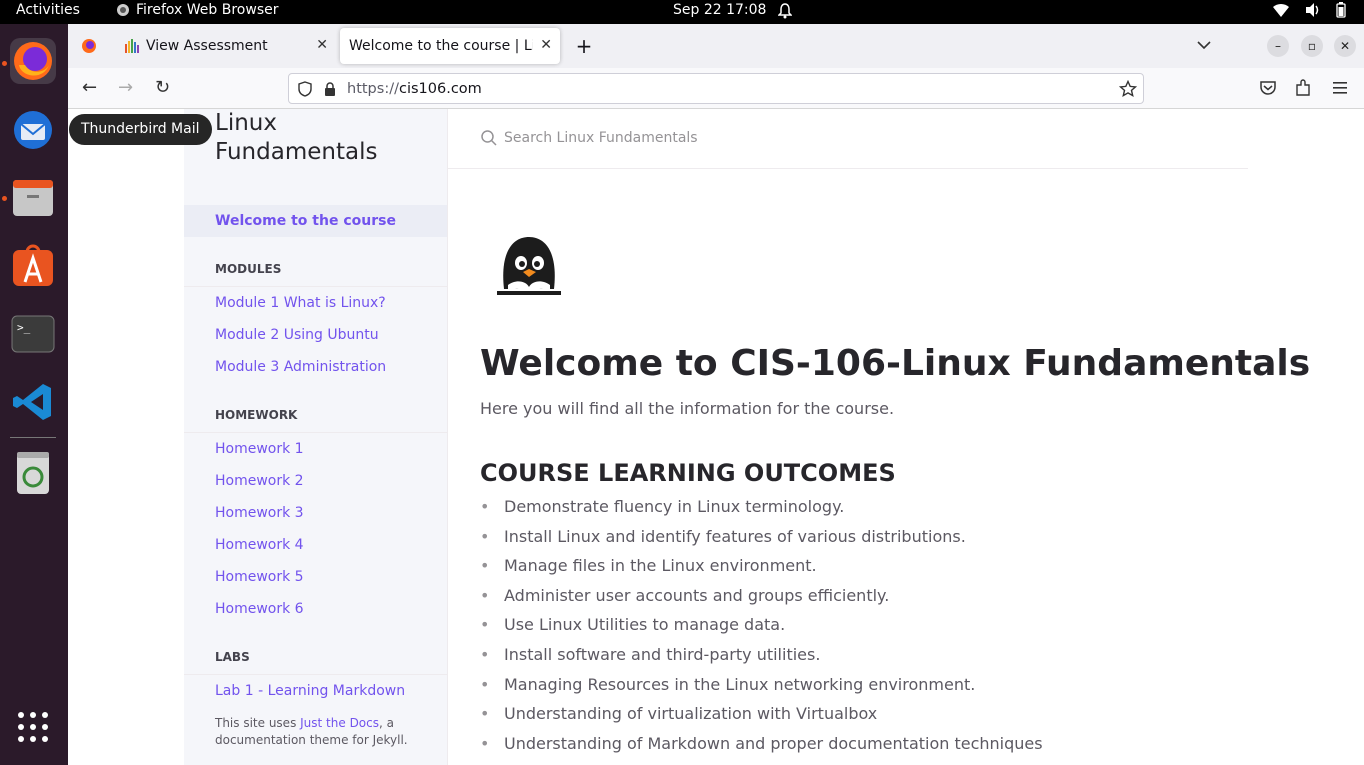  Describe the element at coordinates (785, 13) in the screenshot. I see `notification-bell-icon` at that location.